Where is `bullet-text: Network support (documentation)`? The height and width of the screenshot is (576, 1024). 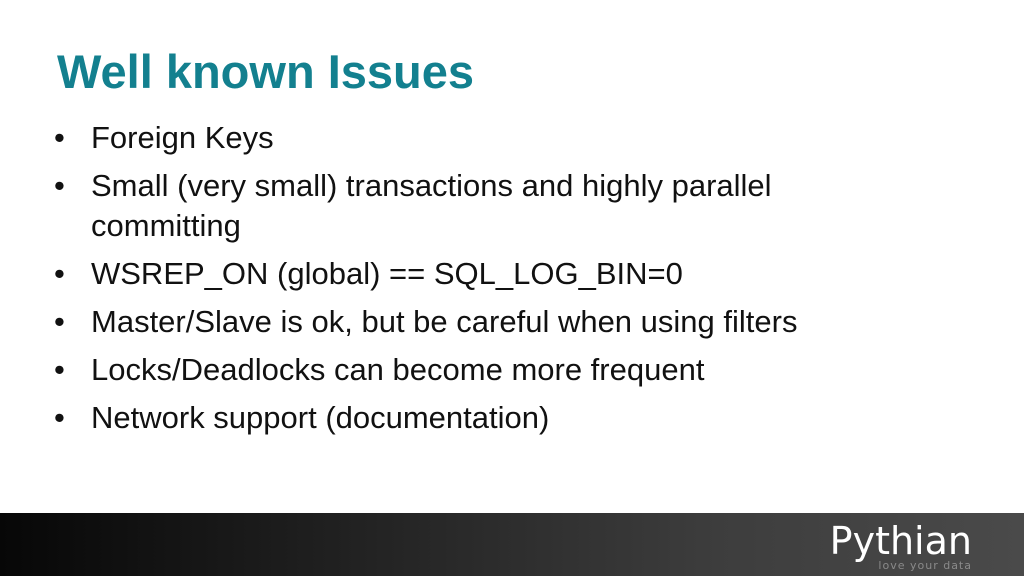
bullet-text: Network support (documentation) is located at coordinates (320, 417).